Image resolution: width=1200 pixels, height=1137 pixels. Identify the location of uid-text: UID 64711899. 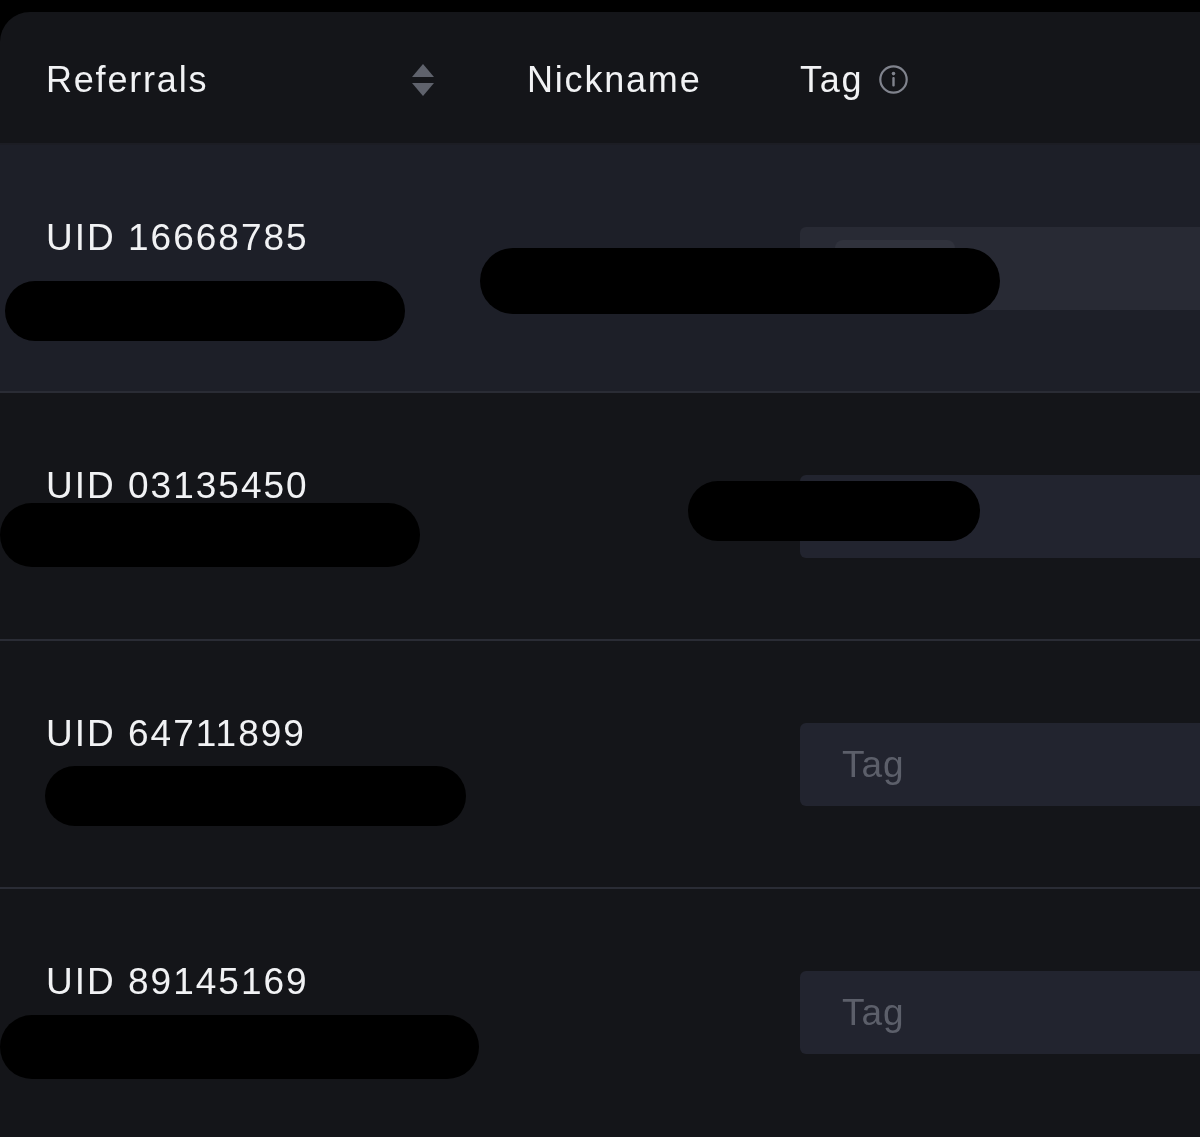
(176, 734).